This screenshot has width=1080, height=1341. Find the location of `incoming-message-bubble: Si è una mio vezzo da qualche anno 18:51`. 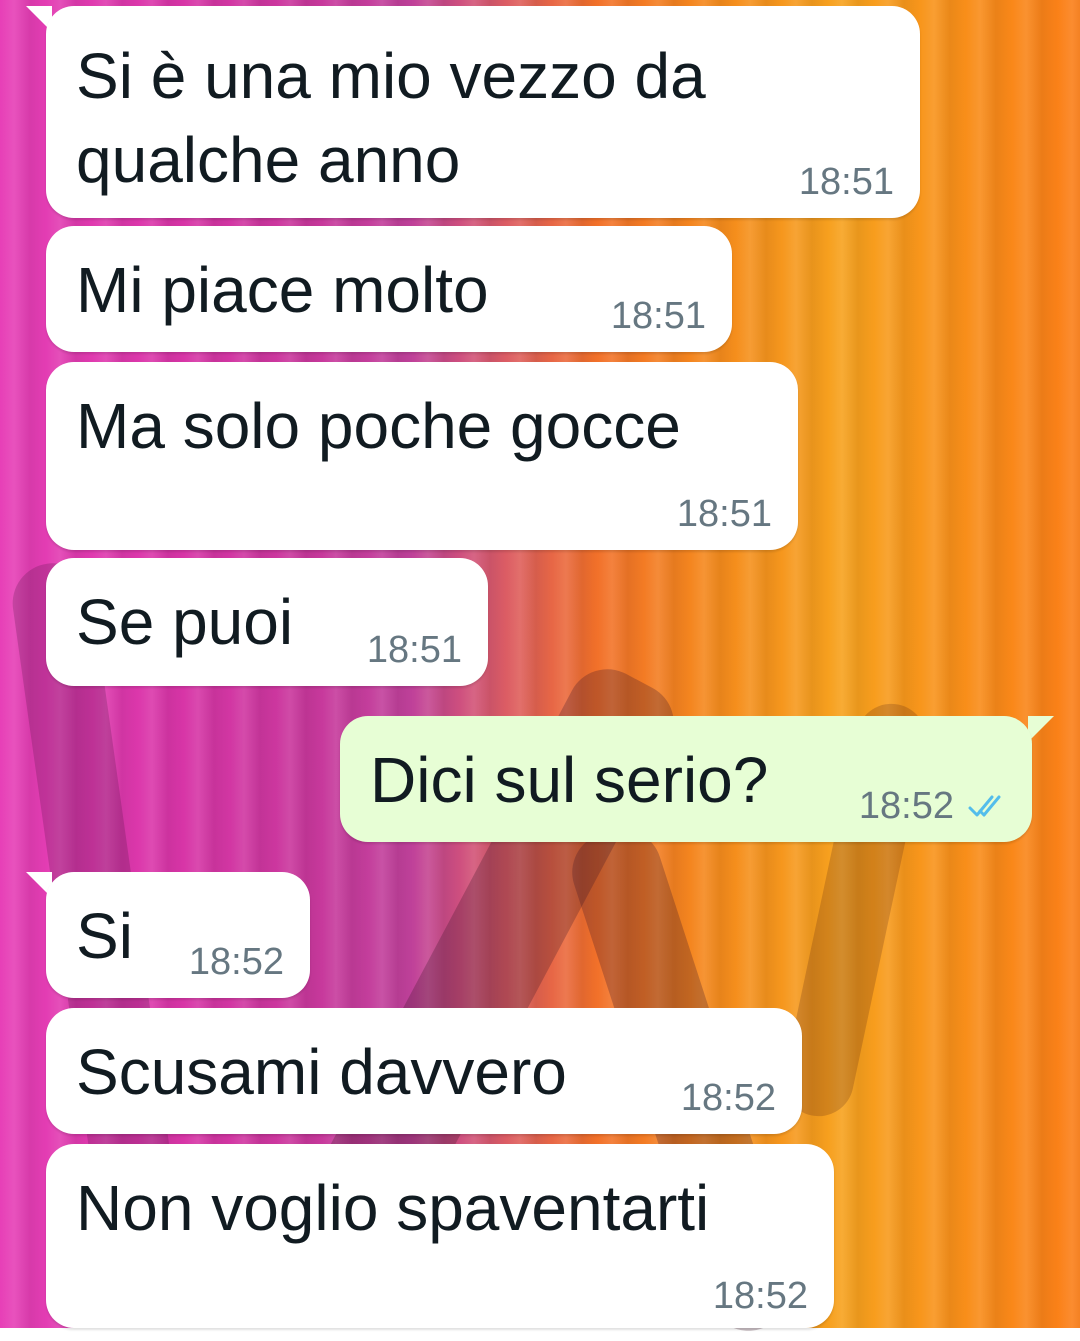

incoming-message-bubble: Si è una mio vezzo da qualche anno 18:51 is located at coordinates (483, 112).